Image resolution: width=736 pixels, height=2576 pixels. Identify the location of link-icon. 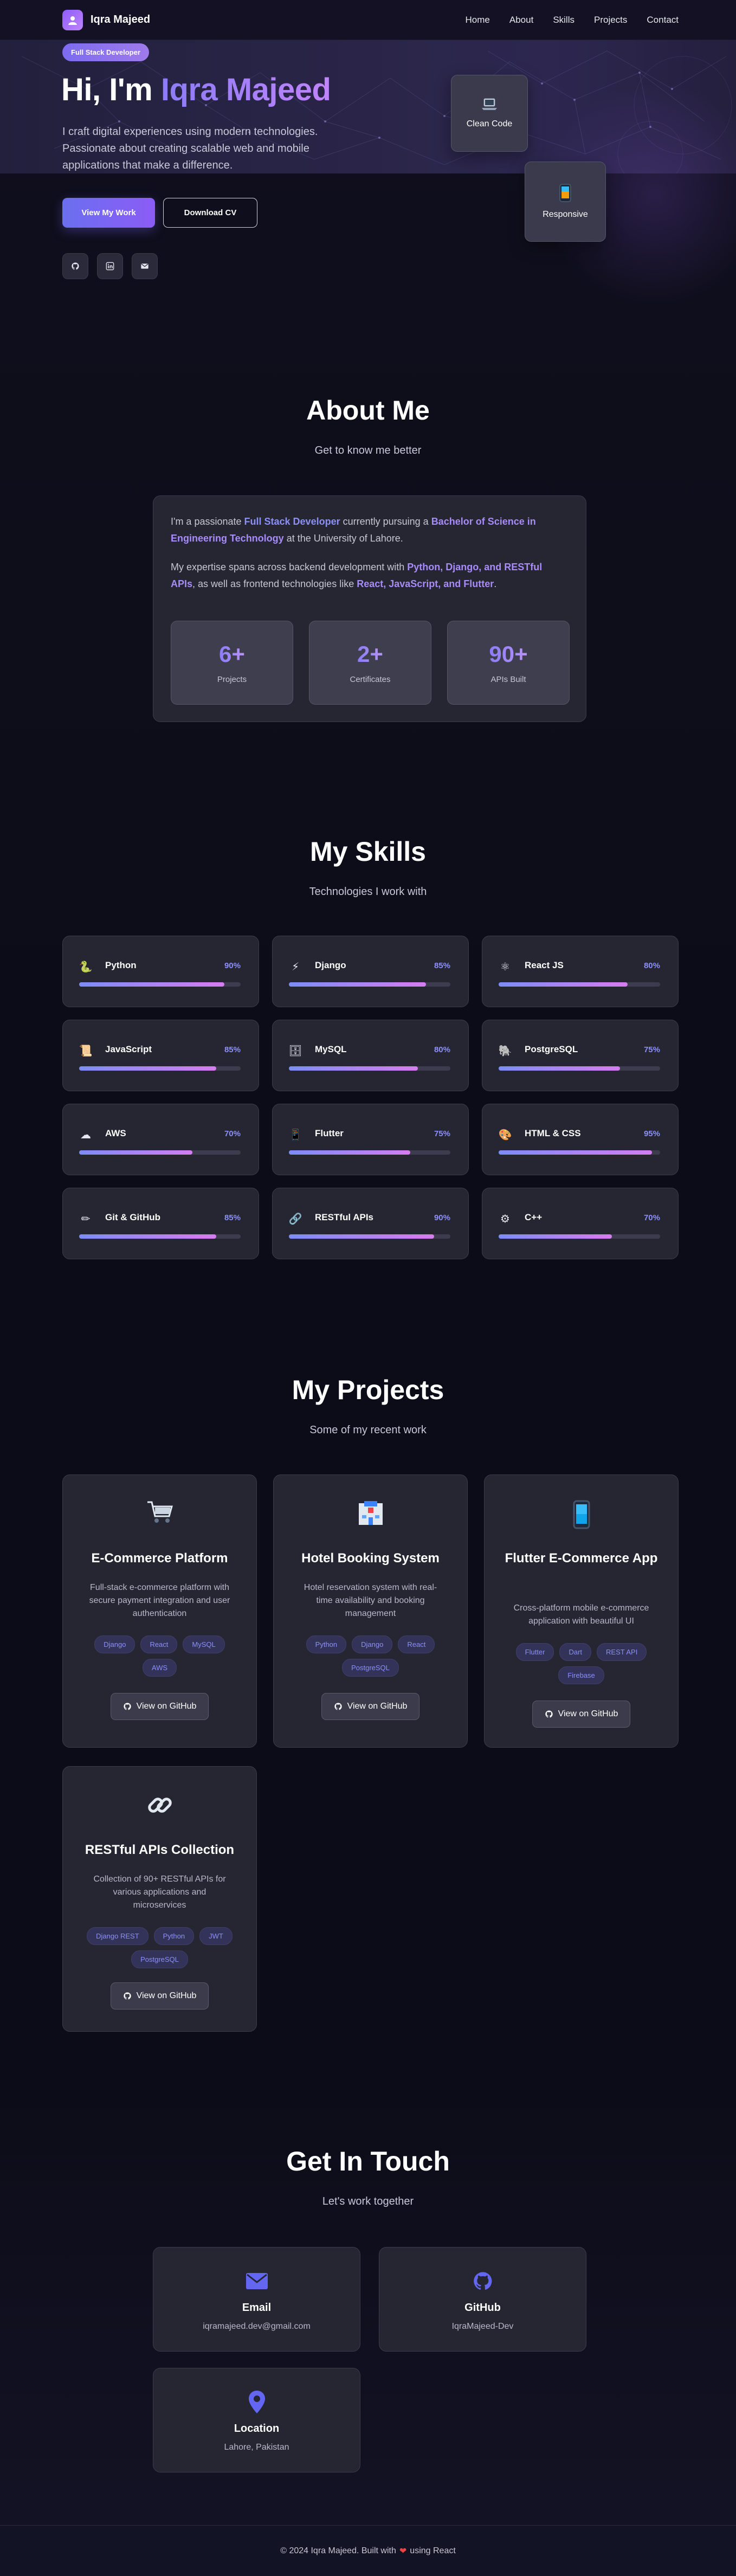
(159, 1805).